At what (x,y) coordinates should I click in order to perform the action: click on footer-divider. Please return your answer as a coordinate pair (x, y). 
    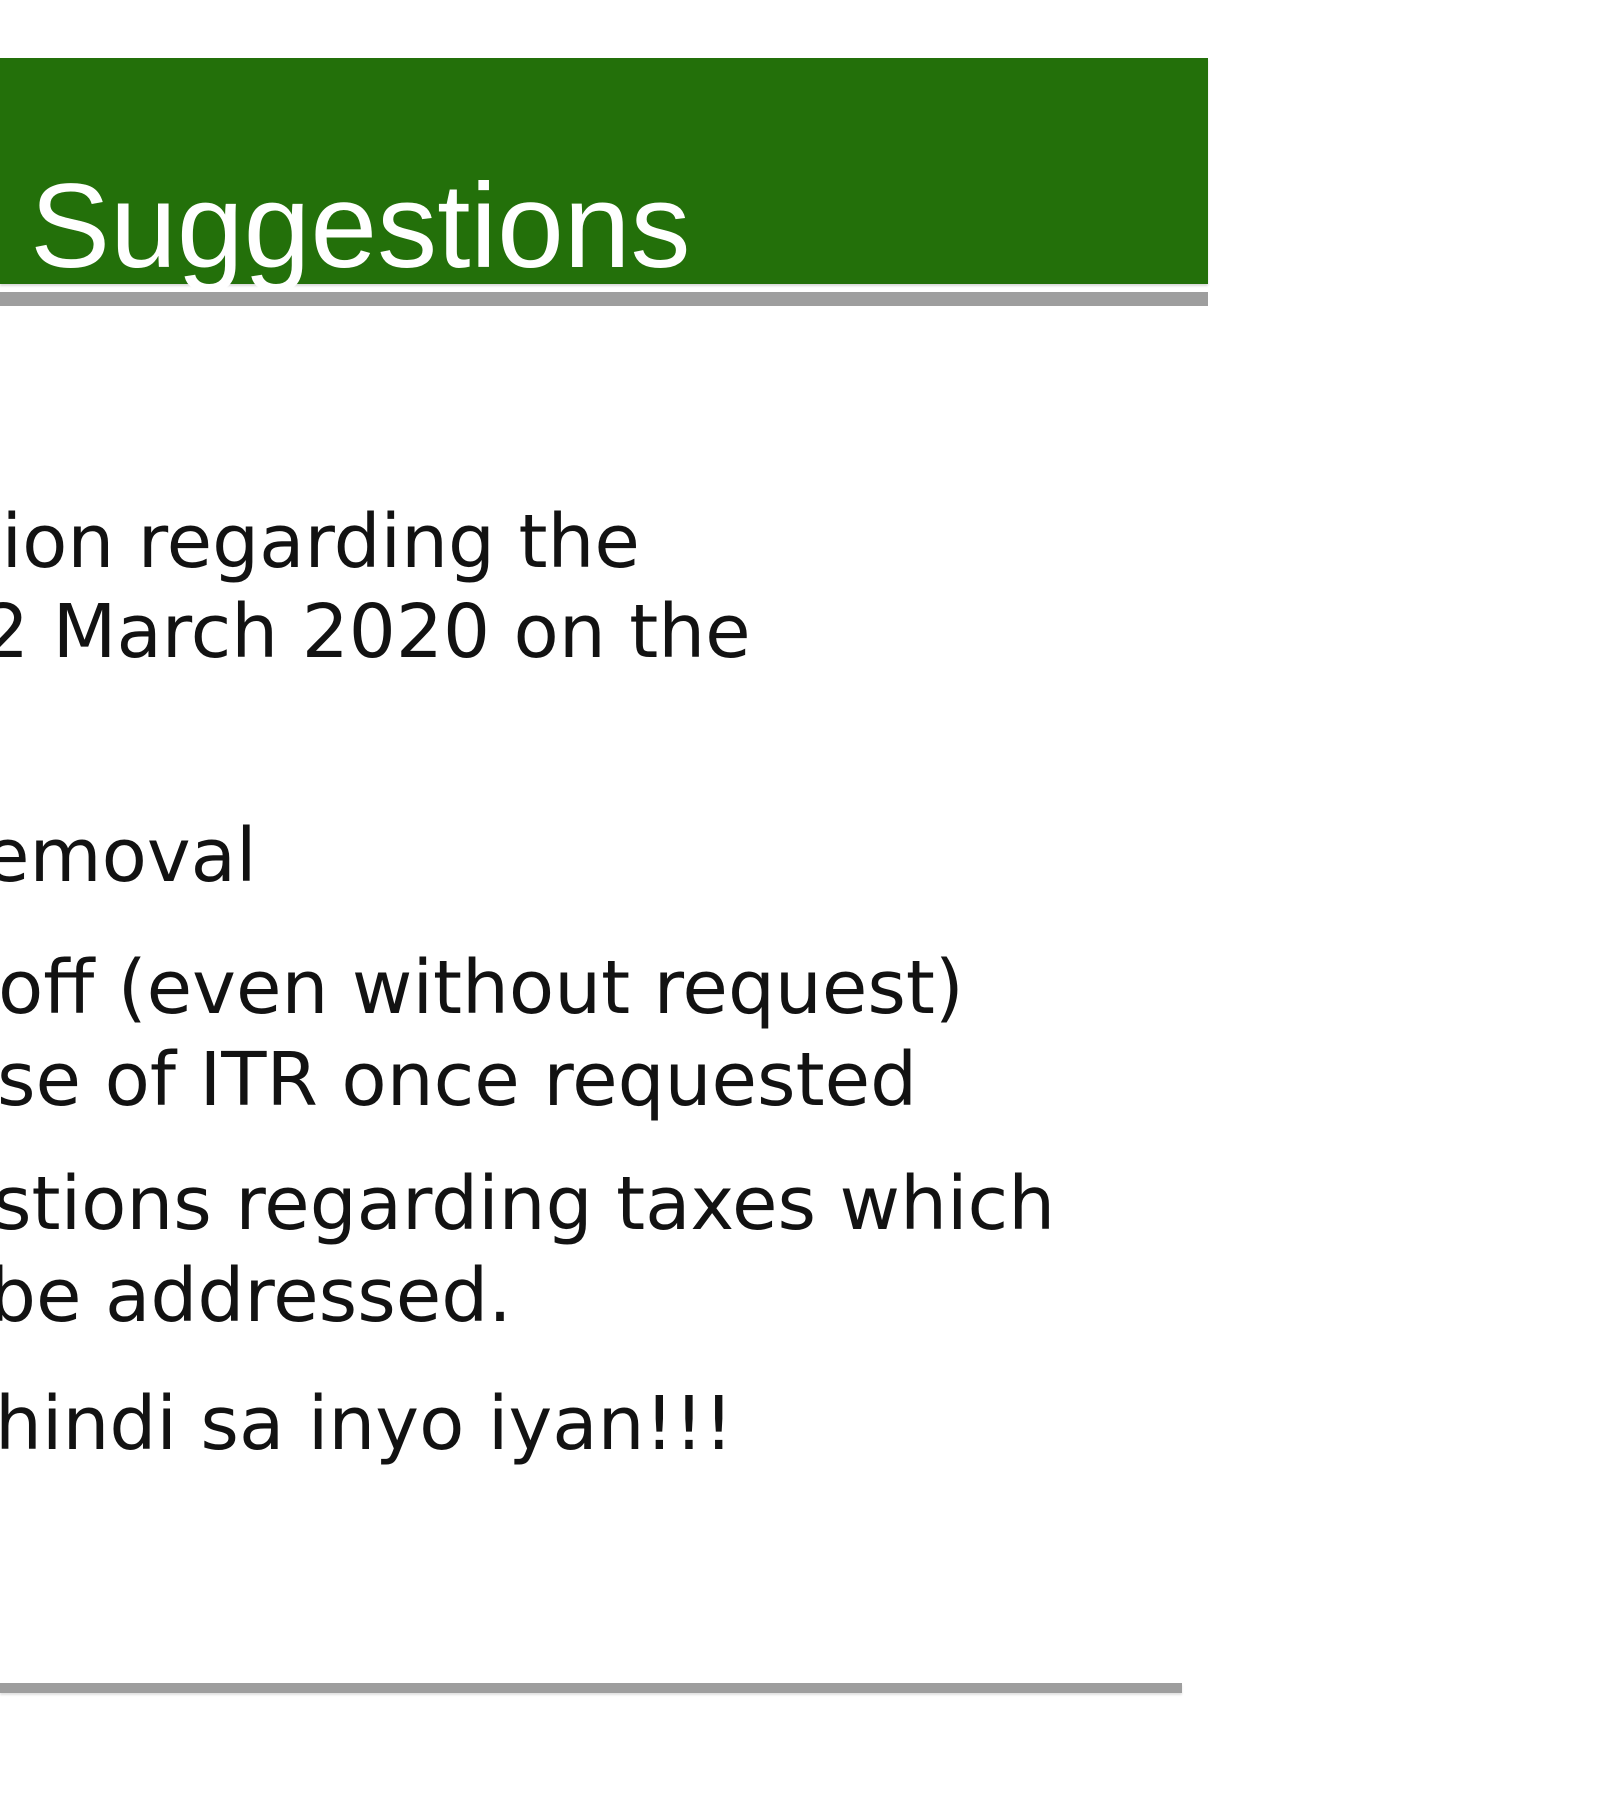
    Looking at the image, I should click on (591, 1688).